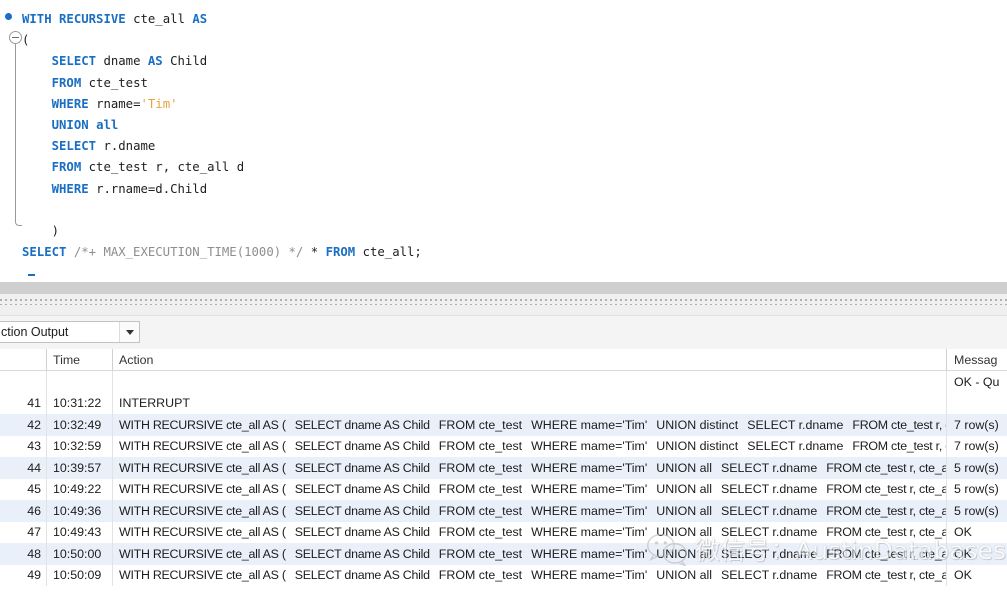  What do you see at coordinates (70, 124) in the screenshot?
I see `code-token-kw: UNION` at bounding box center [70, 124].